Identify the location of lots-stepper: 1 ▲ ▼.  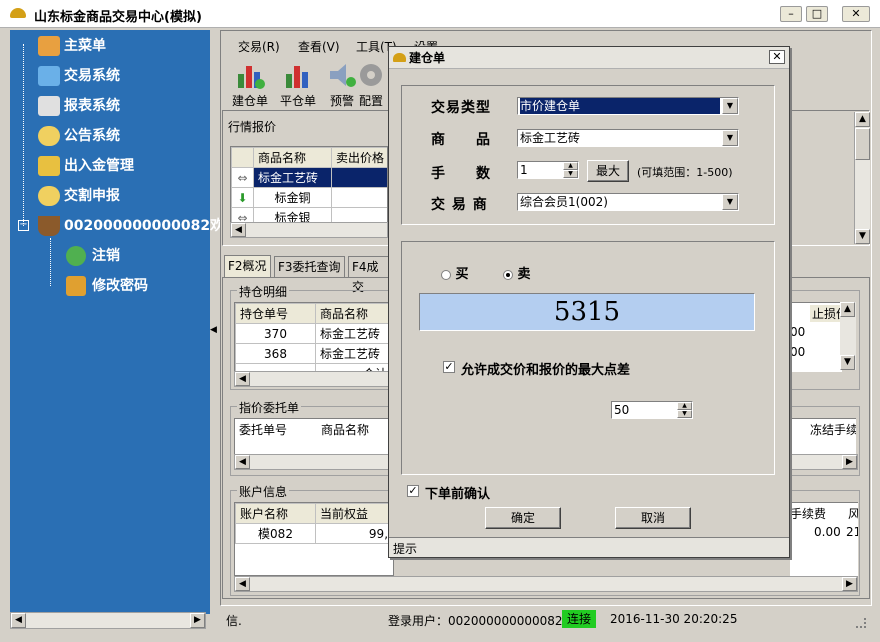
(548, 170).